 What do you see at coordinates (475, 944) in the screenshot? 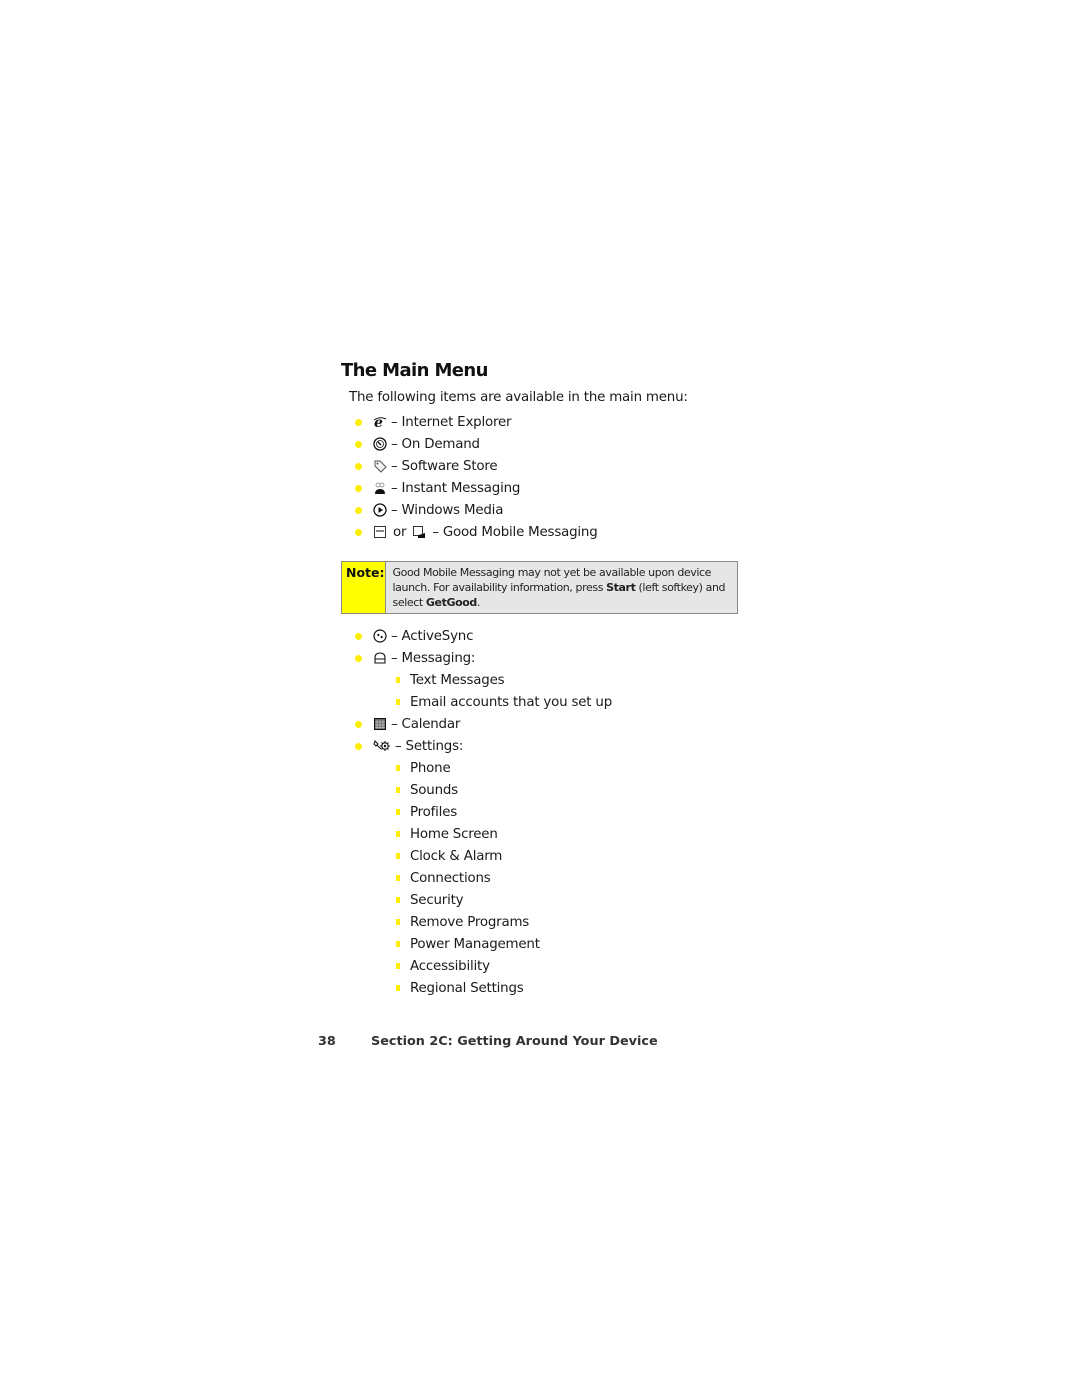
I see `sub-item-label: Power Management` at bounding box center [475, 944].